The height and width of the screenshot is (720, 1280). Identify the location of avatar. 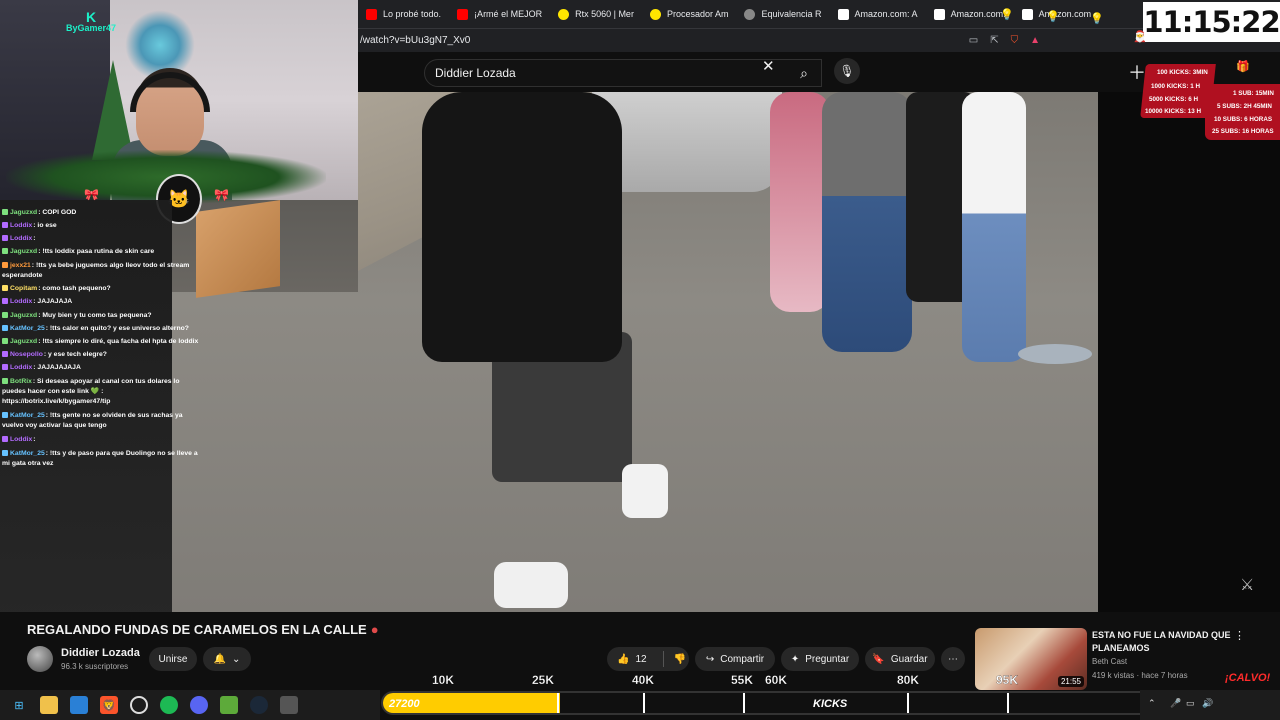
(40, 659).